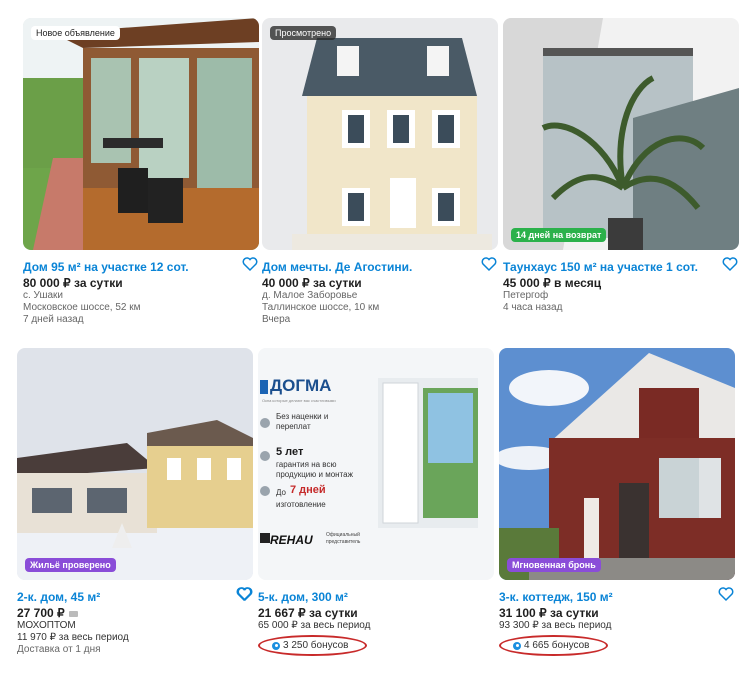 This screenshot has width=748, height=676. I want to click on ad-tagline: Окна которые делают вас счастливыми, so click(299, 400).